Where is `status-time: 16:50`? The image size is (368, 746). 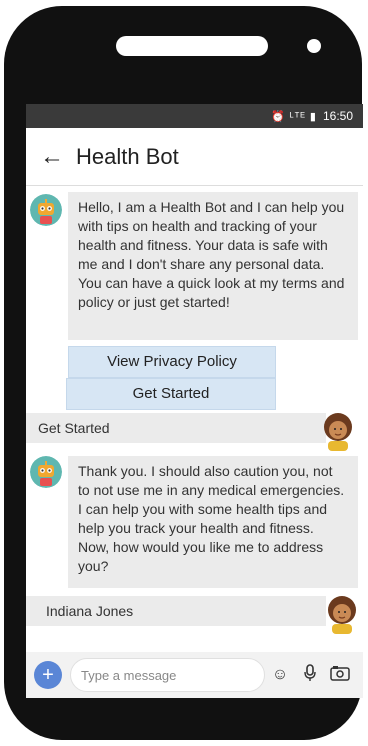
status-time: 16:50 is located at coordinates (337, 116).